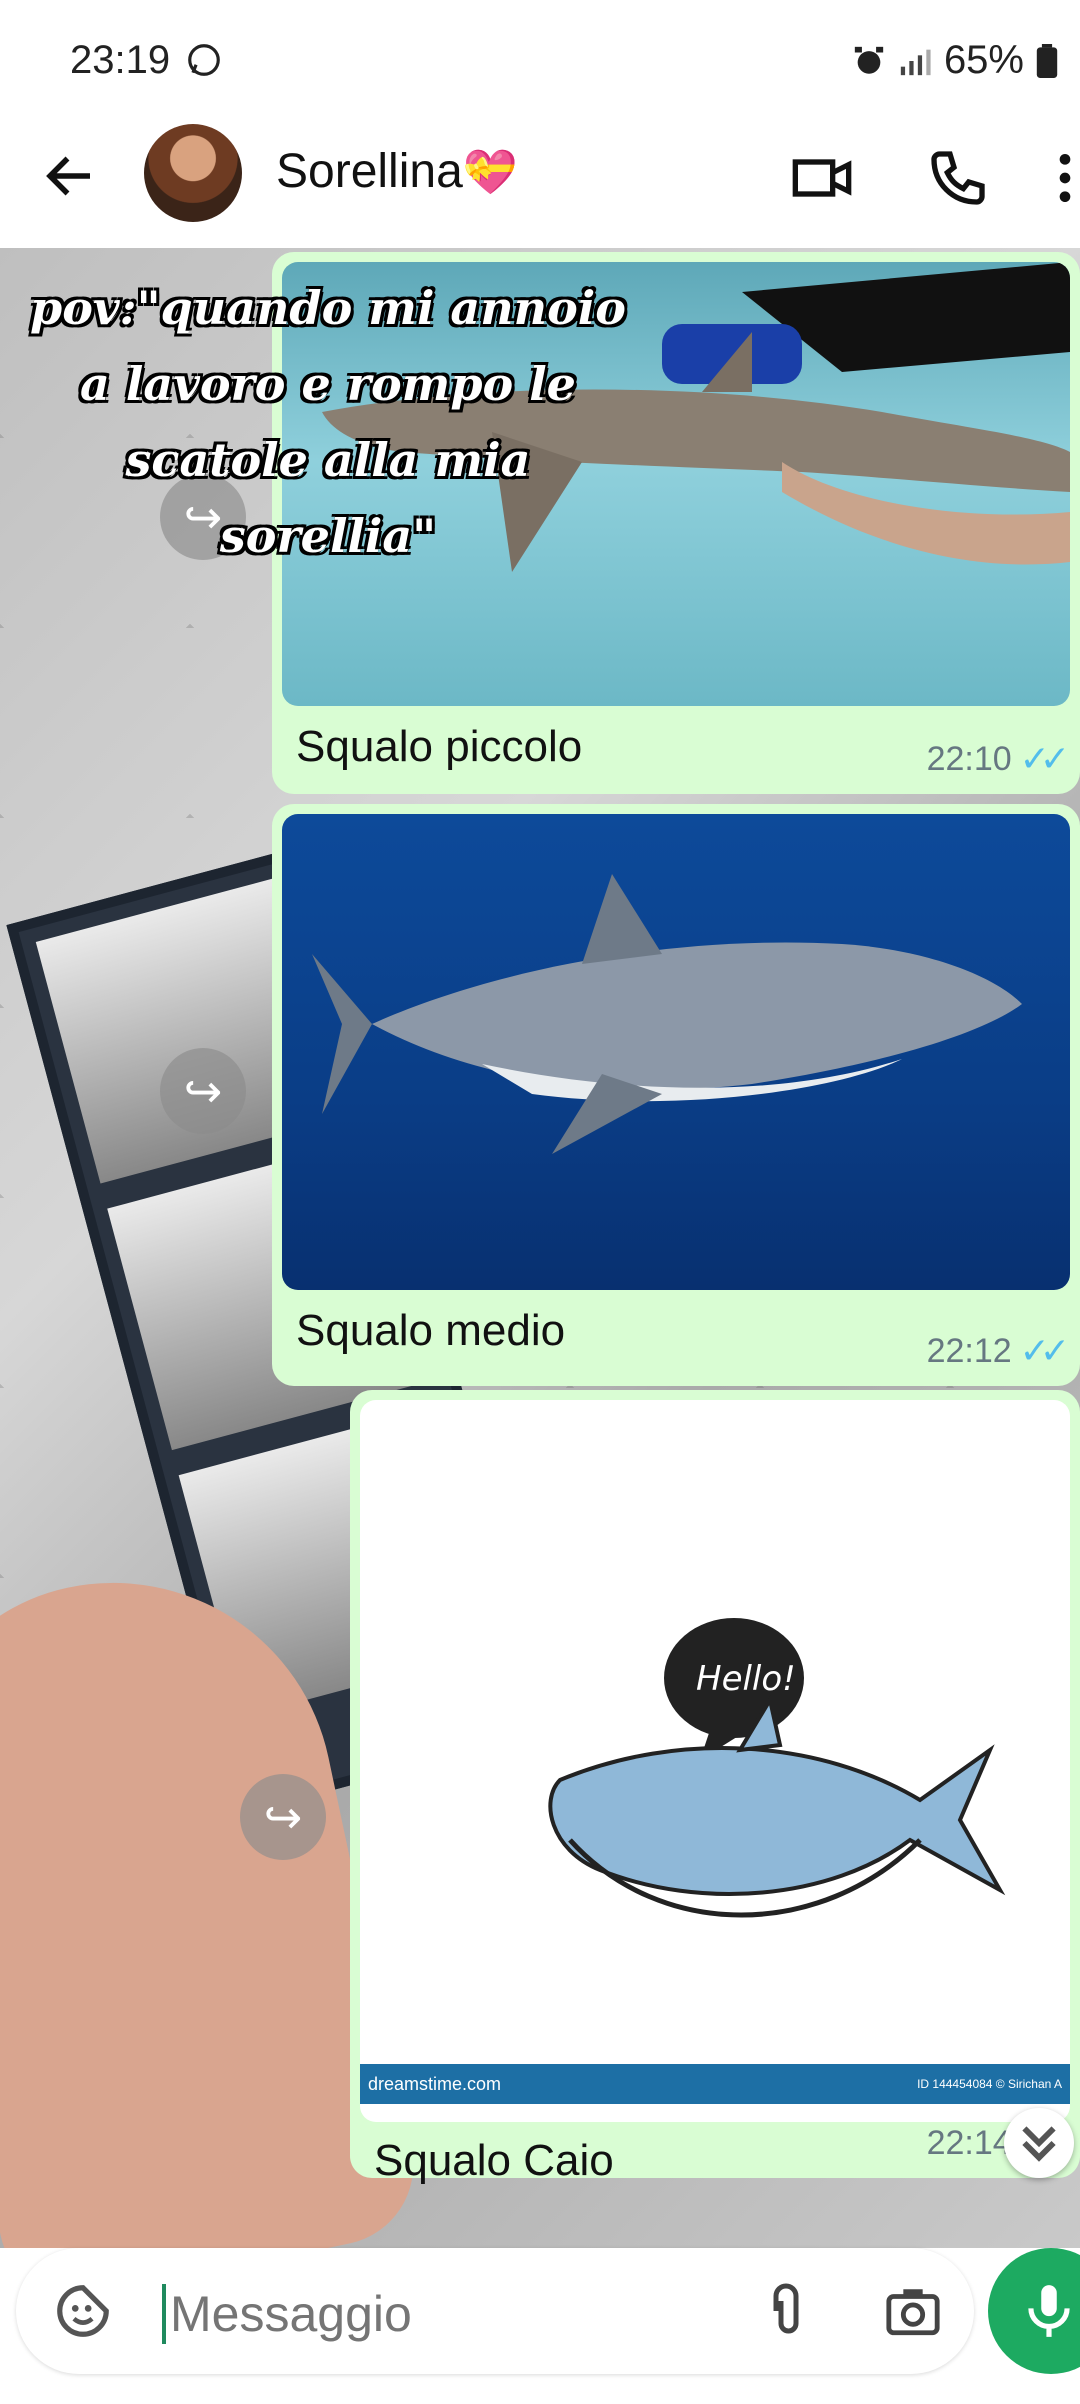 This screenshot has width=1080, height=2404. I want to click on chat-header: Sorellina💝, so click(540, 184).